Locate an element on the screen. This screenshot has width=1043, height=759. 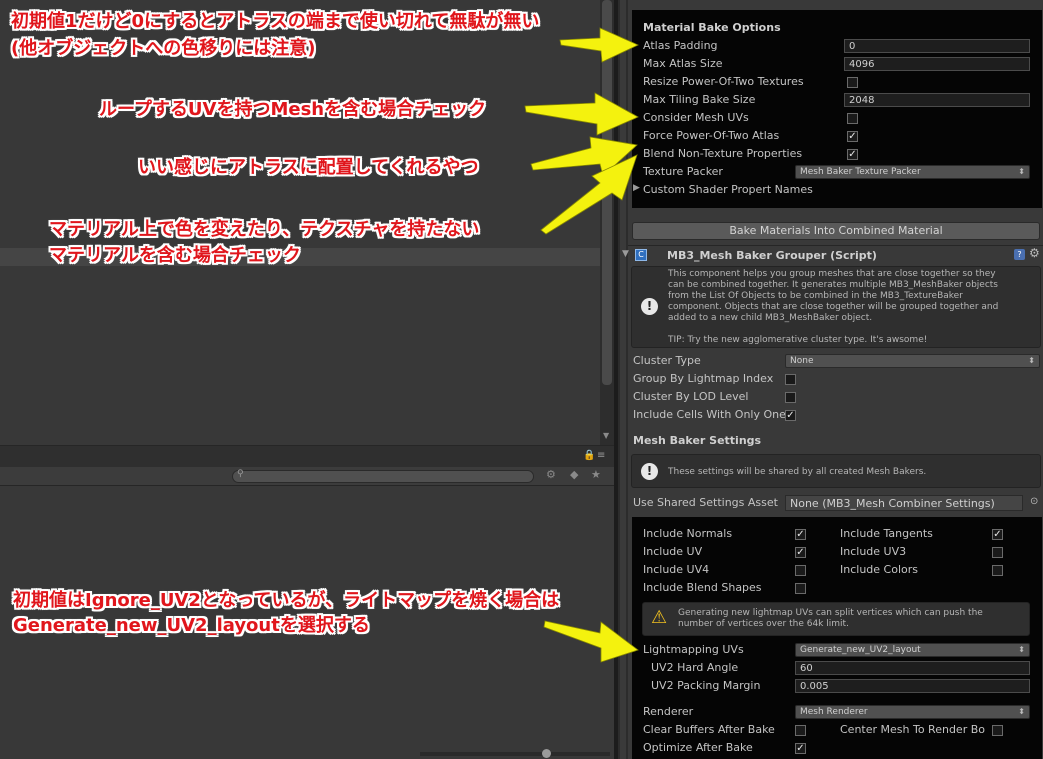
inspector-scrollbar is located at coordinates (623, 379).